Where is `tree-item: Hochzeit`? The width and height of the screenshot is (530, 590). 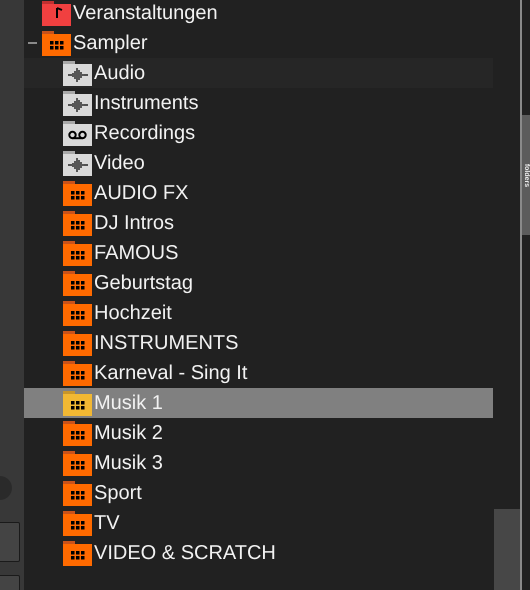
tree-item: Hochzeit is located at coordinates (258, 313).